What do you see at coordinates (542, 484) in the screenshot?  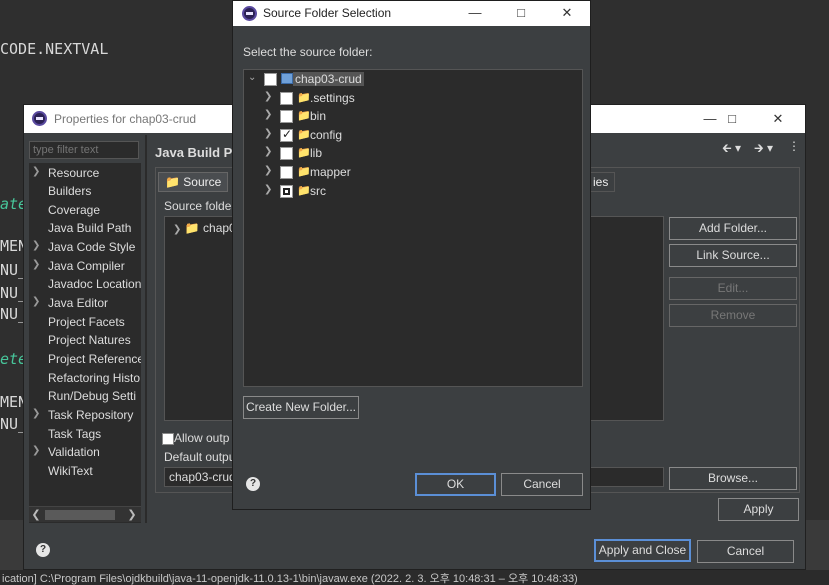 I see `dialog-cancel-button: Cancel` at bounding box center [542, 484].